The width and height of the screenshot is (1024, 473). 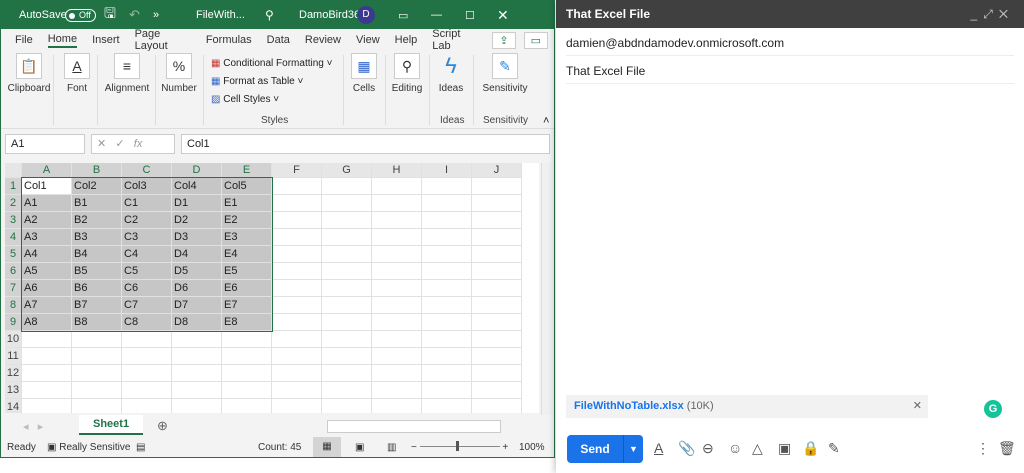 I want to click on avatar: D, so click(x=366, y=15).